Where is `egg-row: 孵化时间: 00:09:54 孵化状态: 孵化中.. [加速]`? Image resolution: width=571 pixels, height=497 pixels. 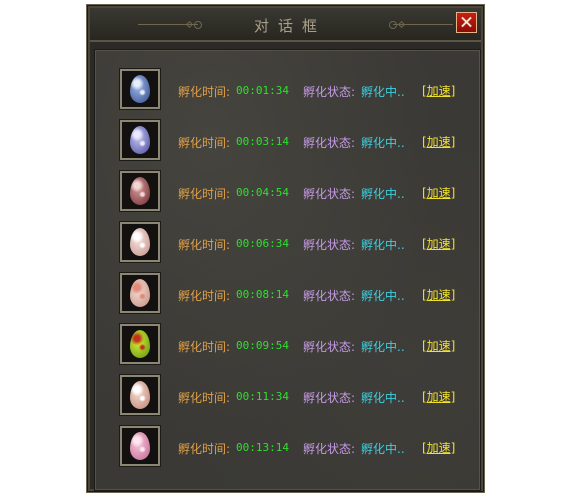 egg-row: 孵化时间: 00:09:54 孵化状态: 孵化中.. [加速] is located at coordinates (287, 345).